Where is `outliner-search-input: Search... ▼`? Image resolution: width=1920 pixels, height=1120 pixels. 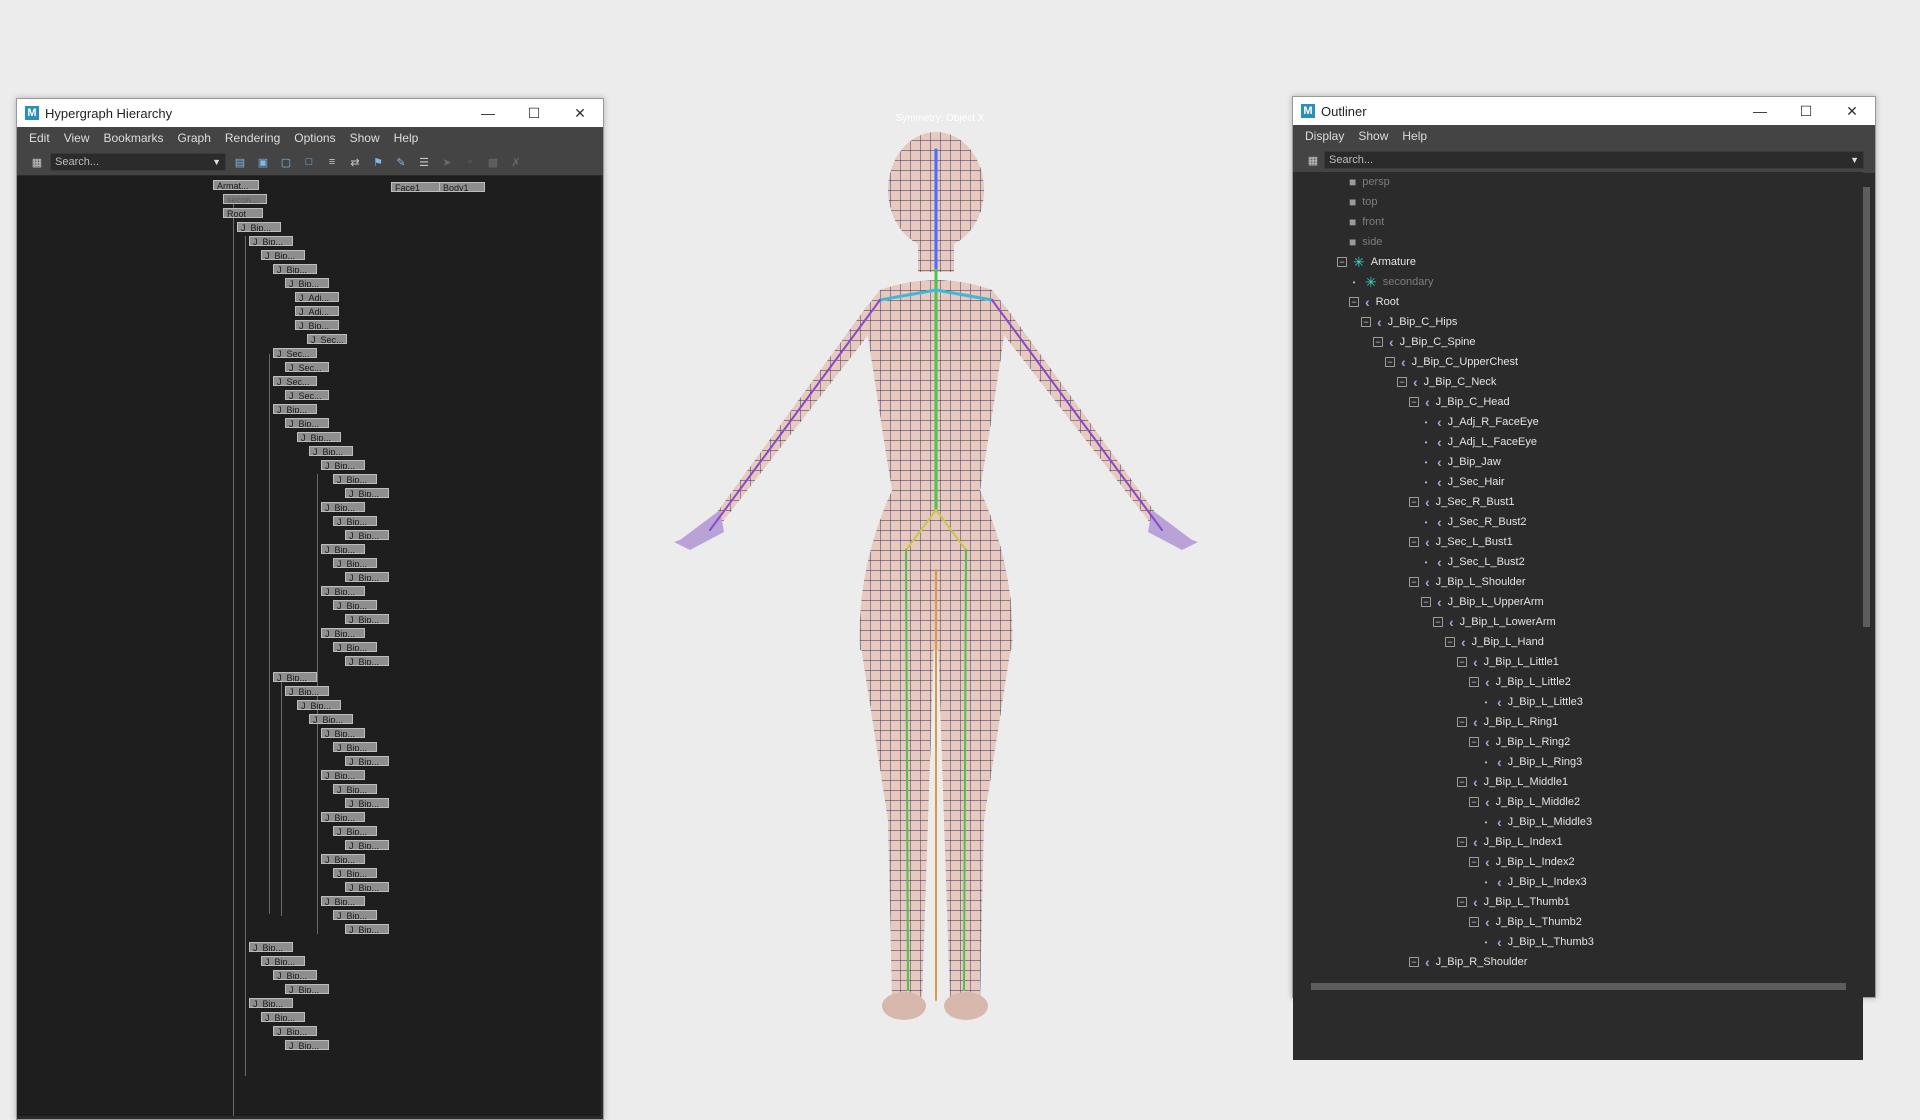 outliner-search-input: Search... ▼ is located at coordinates (1594, 160).